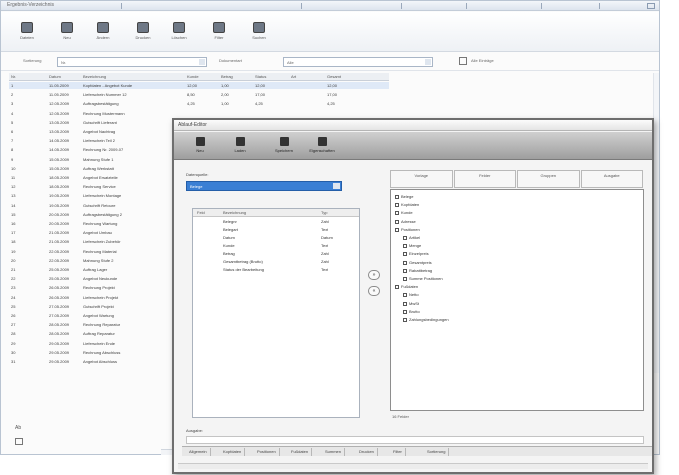 Image resolution: width=679 pixels, height=475 pixels. What do you see at coordinates (67, 33) in the screenshot?
I see `toolbar-button-1: Neu` at bounding box center [67, 33].